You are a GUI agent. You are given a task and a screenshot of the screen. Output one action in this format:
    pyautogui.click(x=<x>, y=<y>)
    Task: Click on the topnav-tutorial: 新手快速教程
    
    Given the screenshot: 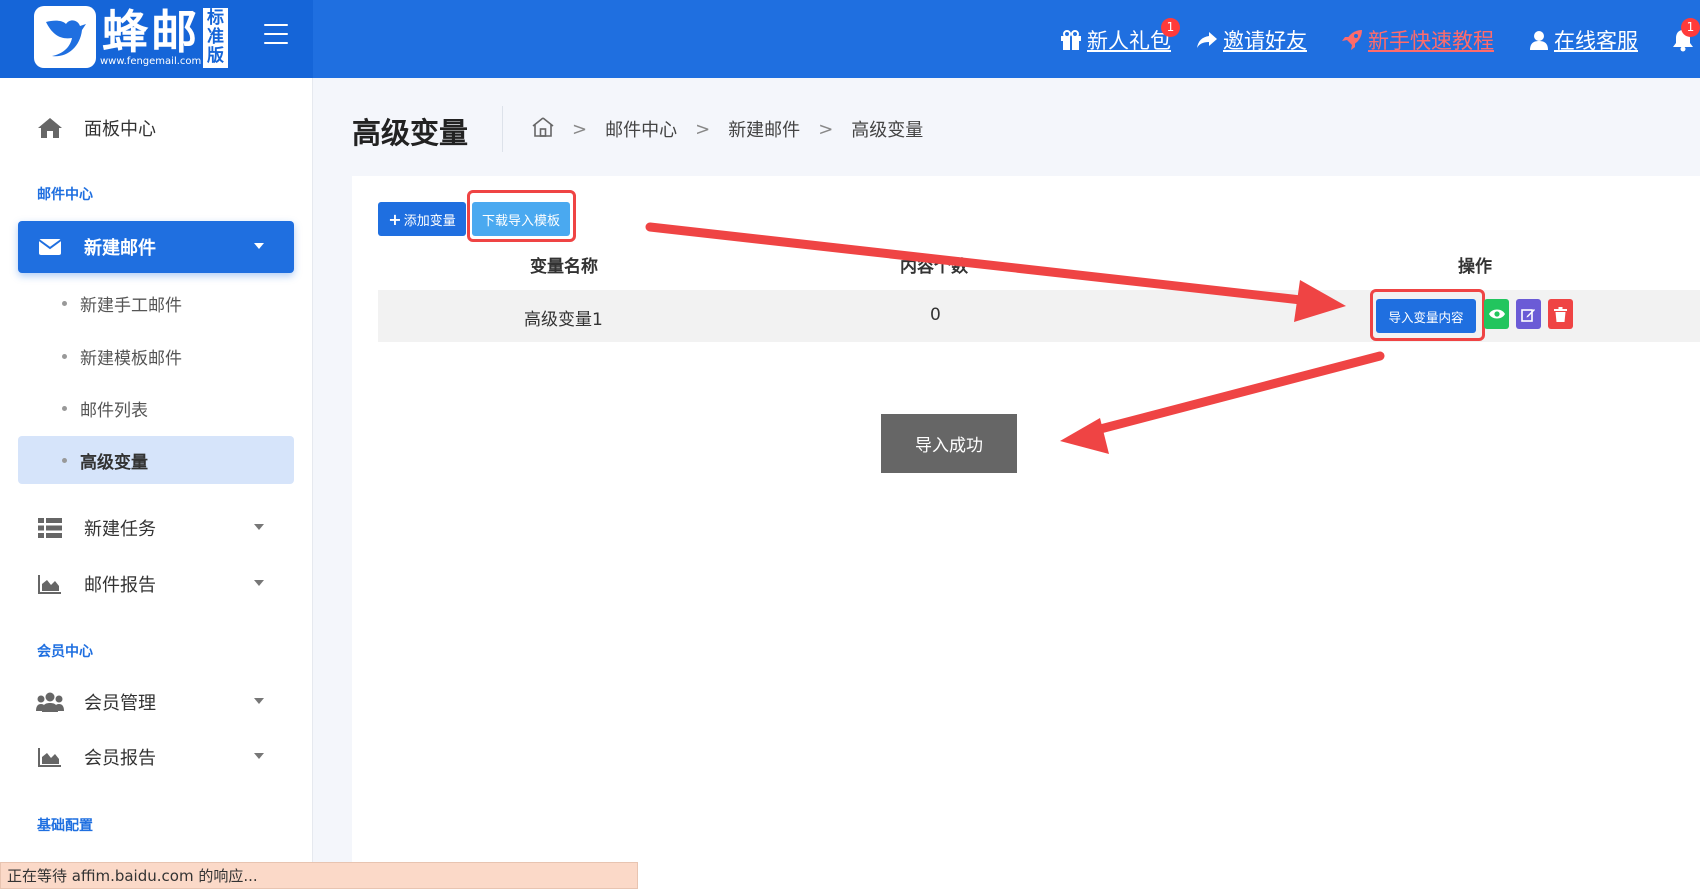 What is the action you would take?
    pyautogui.click(x=1417, y=40)
    